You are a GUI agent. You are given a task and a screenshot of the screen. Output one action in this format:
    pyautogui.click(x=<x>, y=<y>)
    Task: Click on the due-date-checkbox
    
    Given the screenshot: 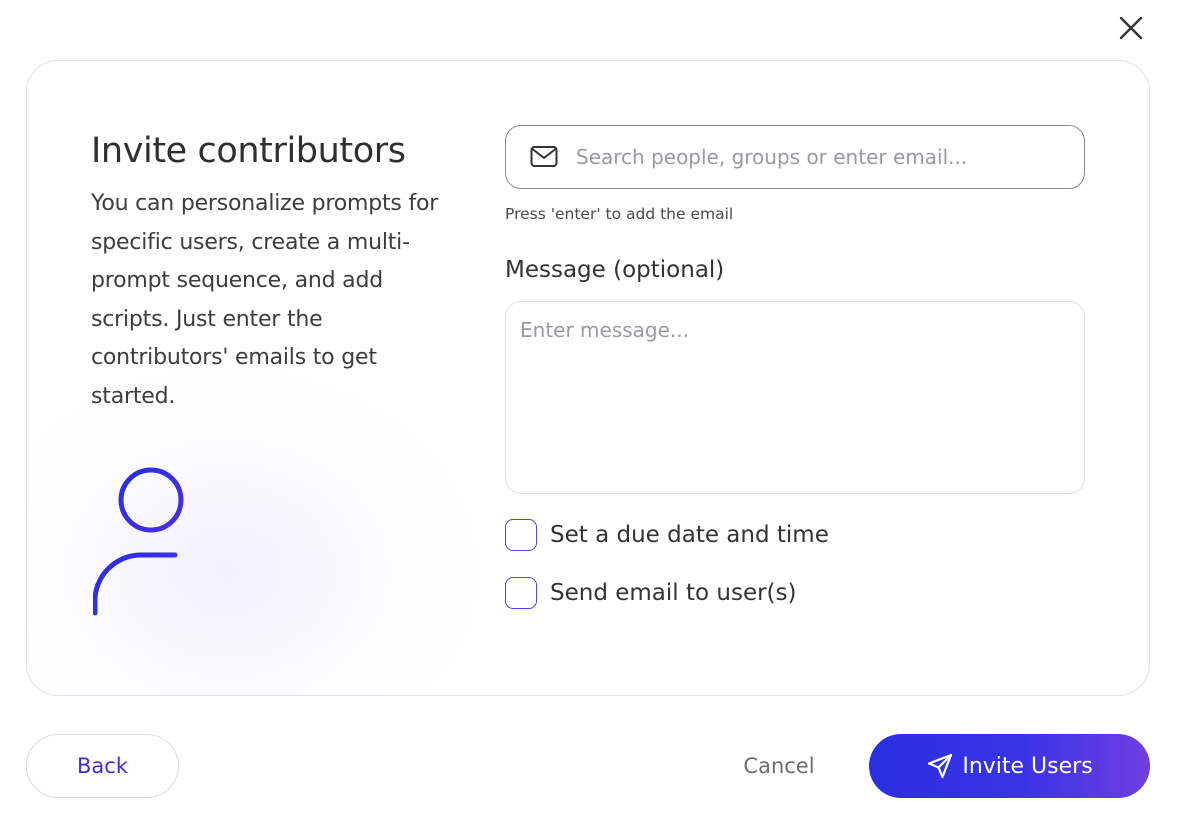 What is the action you would take?
    pyautogui.click(x=521, y=535)
    